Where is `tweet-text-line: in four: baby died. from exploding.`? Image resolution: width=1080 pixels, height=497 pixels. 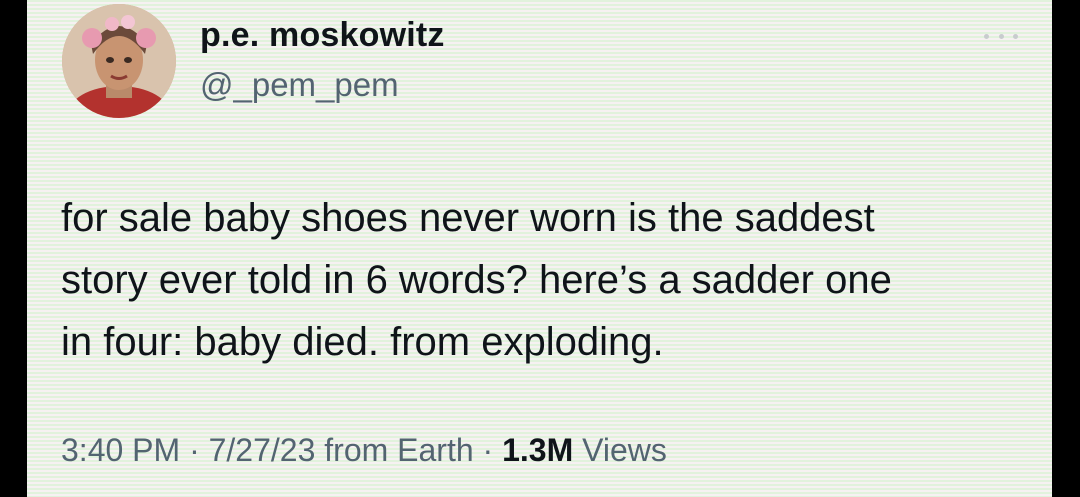 tweet-text-line: in four: baby died. from exploding. is located at coordinates (362, 342).